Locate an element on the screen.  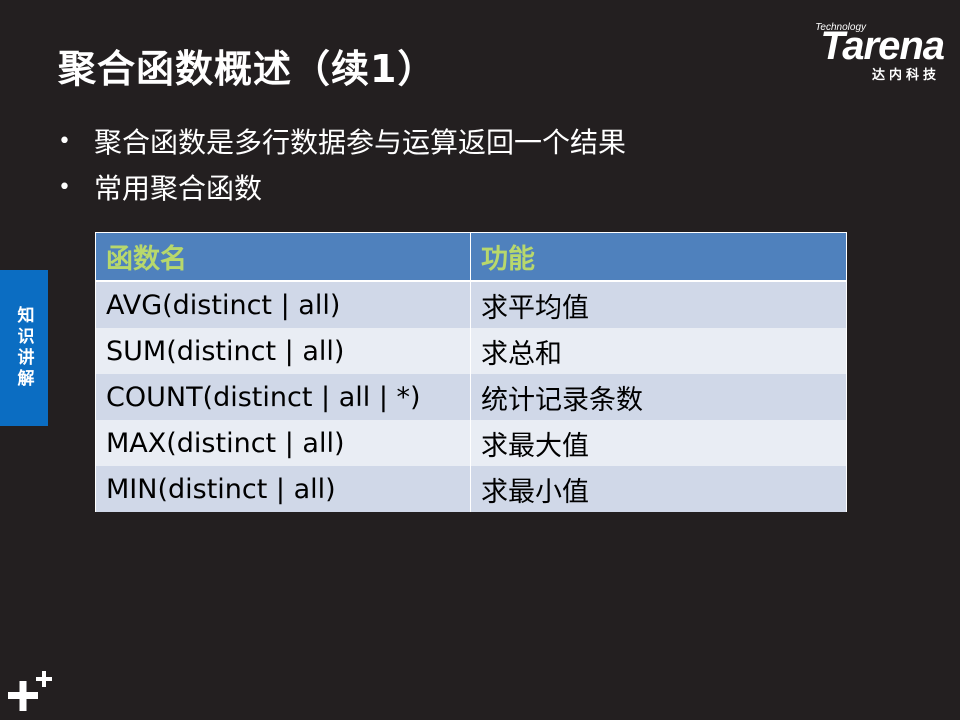
cell-function-name: SUM(distinct | all) is located at coordinates (283, 351).